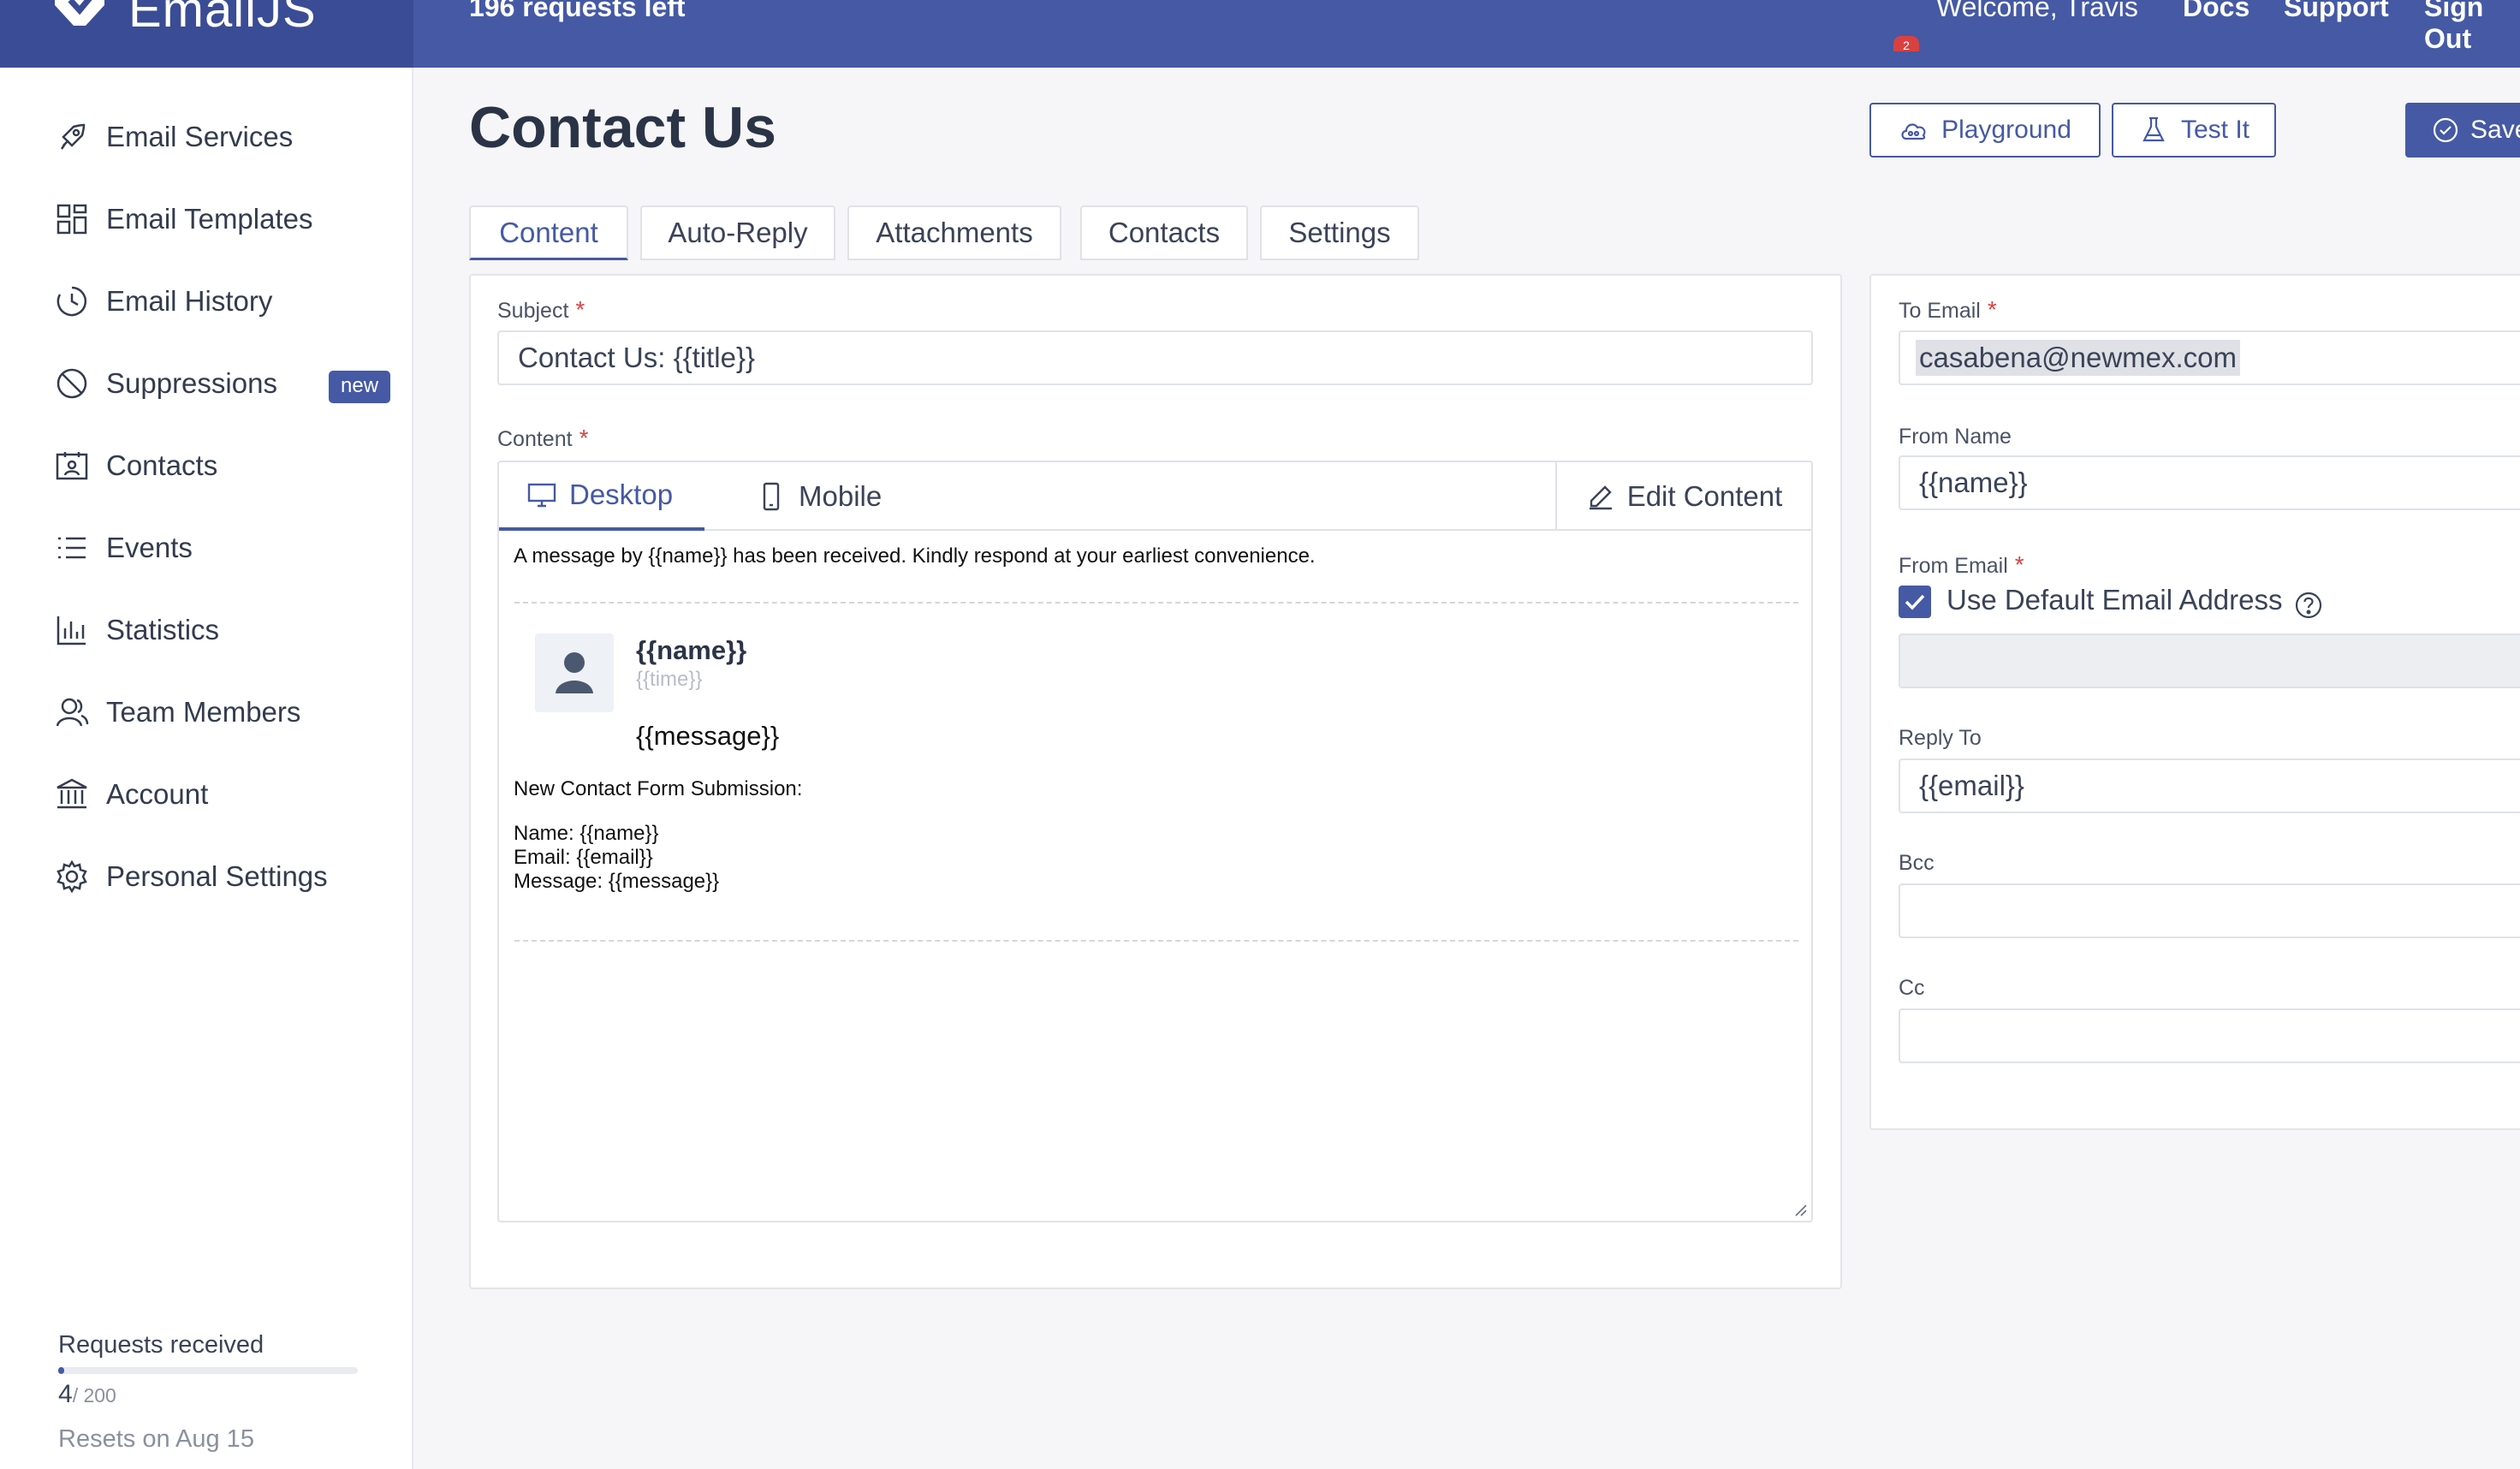 The height and width of the screenshot is (1469, 2520). What do you see at coordinates (72, 466) in the screenshot?
I see `contact-card-icon` at bounding box center [72, 466].